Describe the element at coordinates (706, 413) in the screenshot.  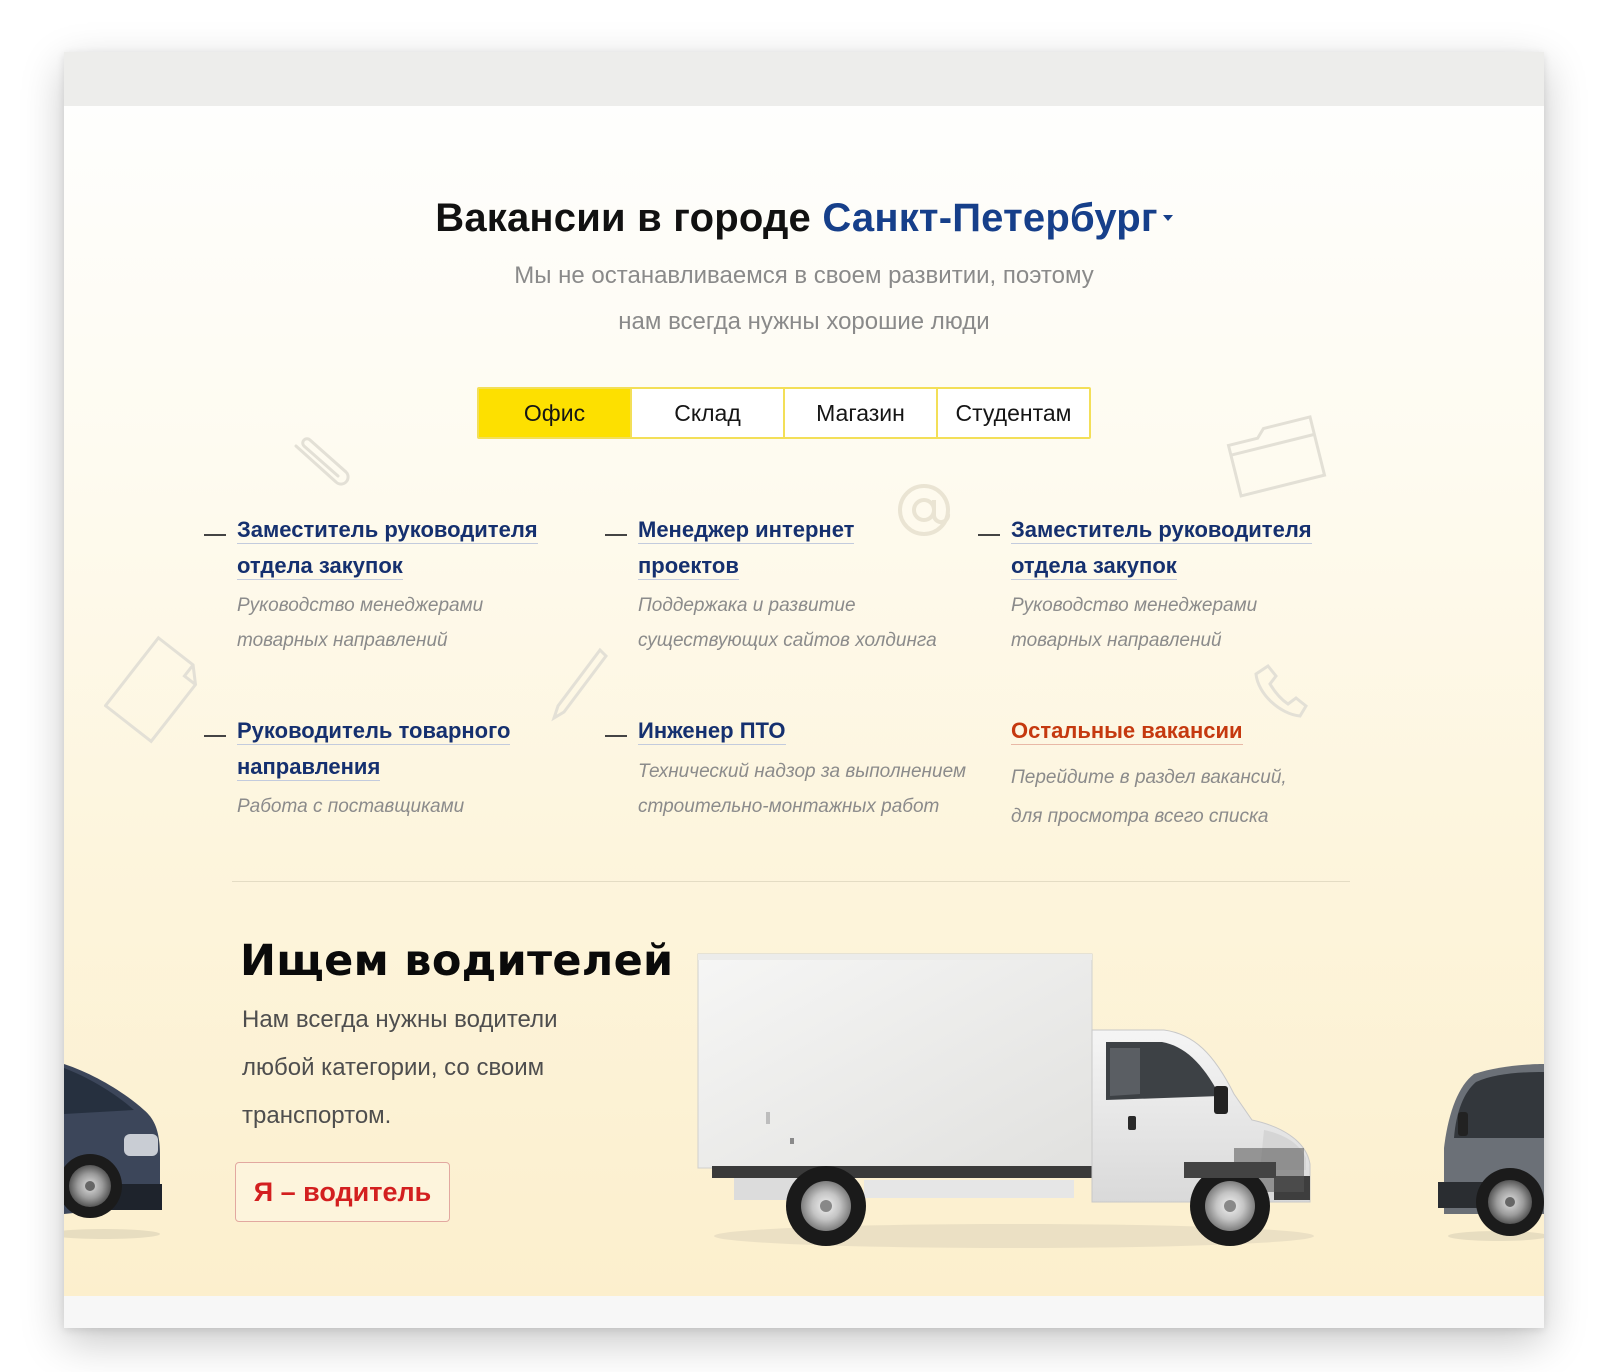
I see `tab-warehouse: Склад` at that location.